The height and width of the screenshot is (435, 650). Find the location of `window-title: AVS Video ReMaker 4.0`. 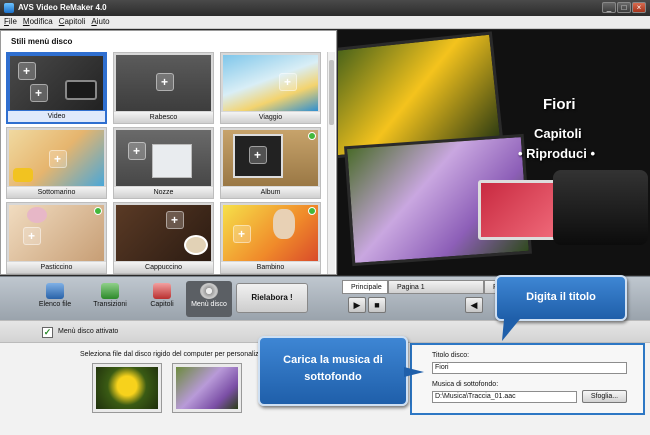

window-title: AVS Video ReMaker 4.0 is located at coordinates (62, 7).